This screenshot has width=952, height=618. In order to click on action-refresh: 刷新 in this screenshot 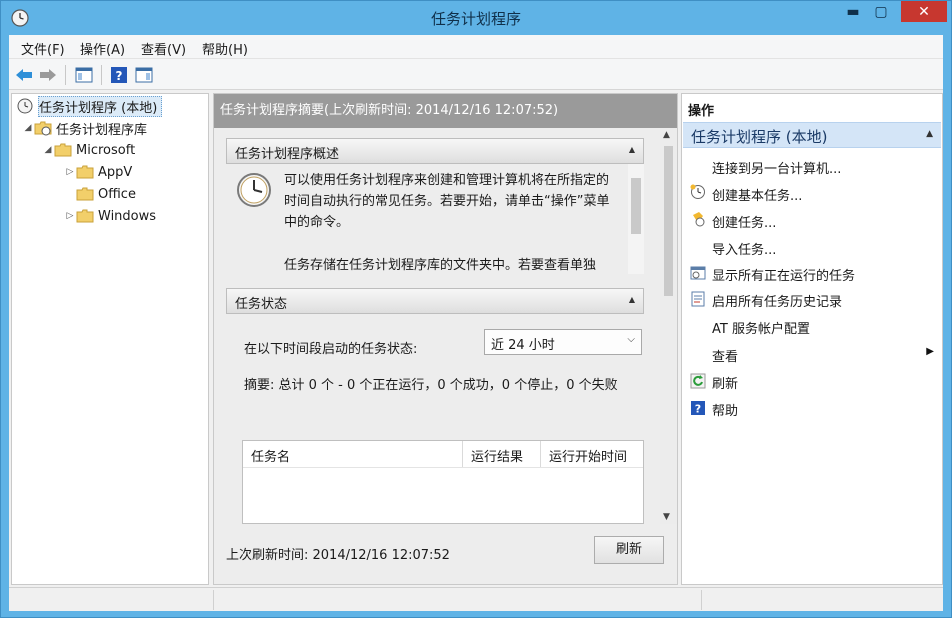, I will do `click(725, 382)`.